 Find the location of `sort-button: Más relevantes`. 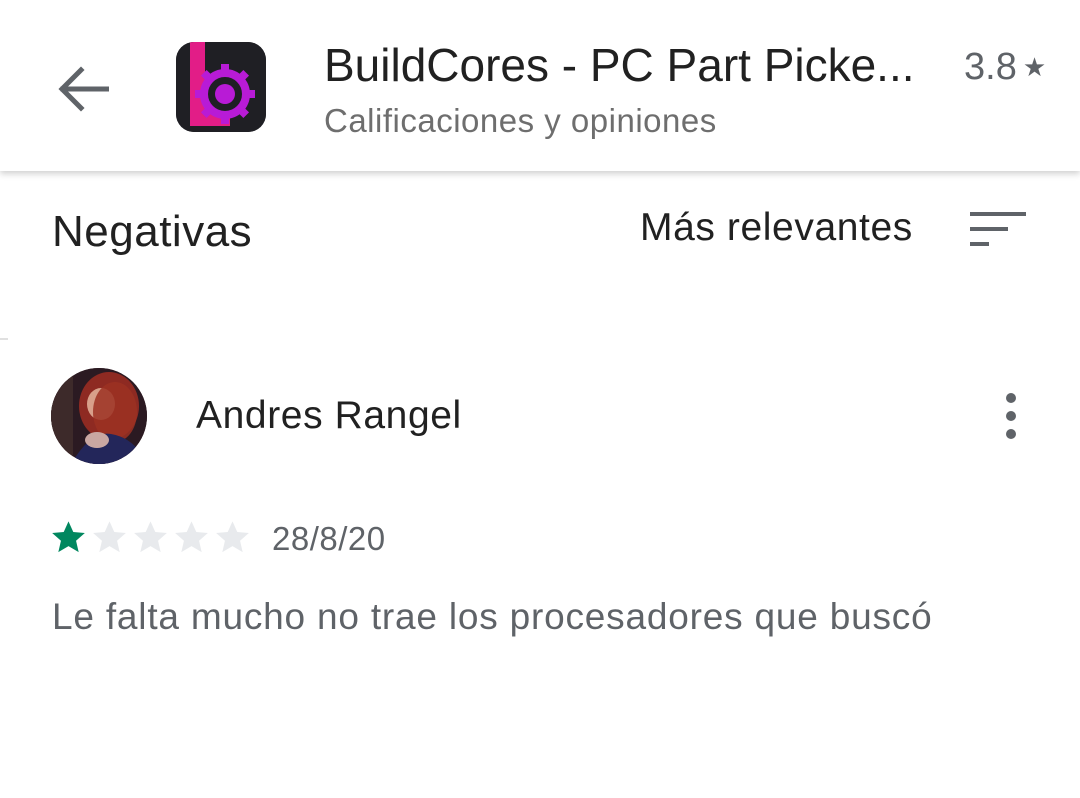

sort-button: Más relevantes is located at coordinates (776, 228).